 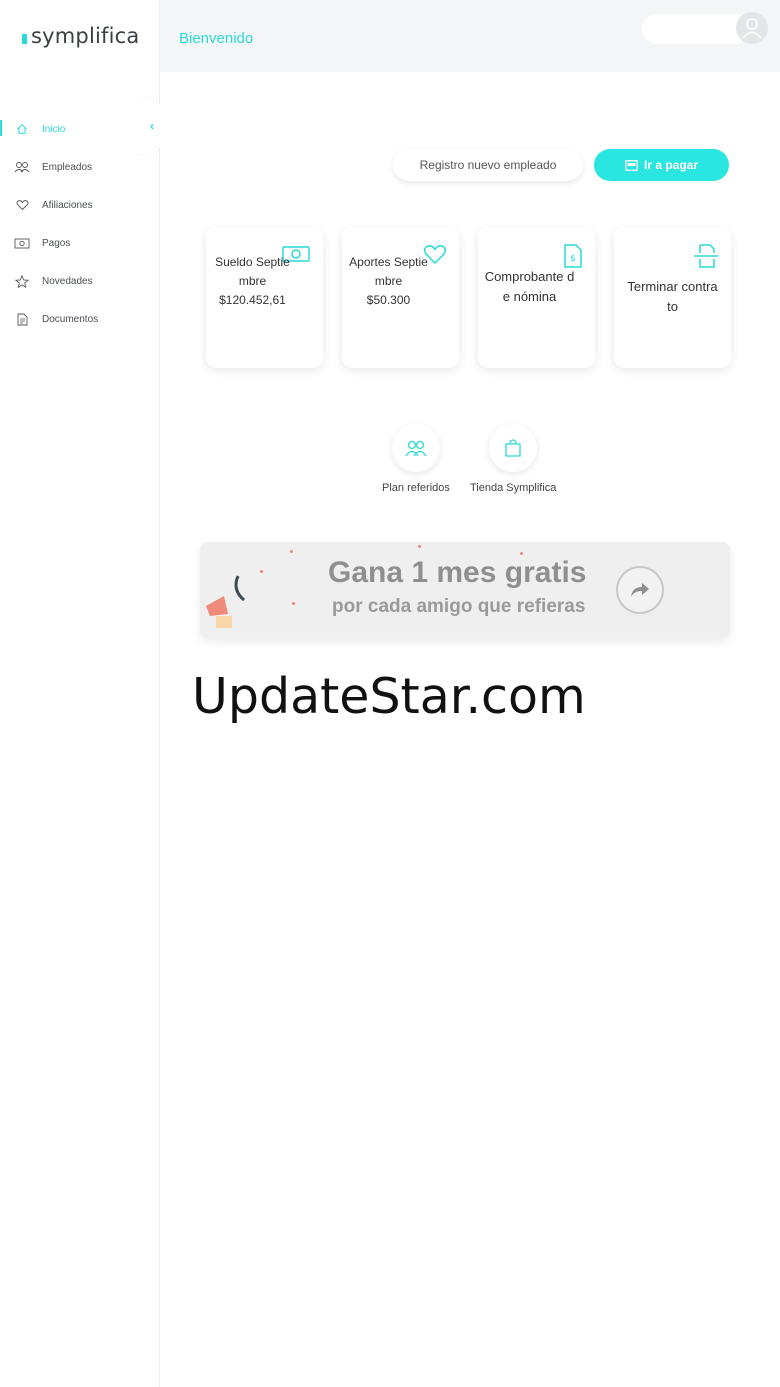 I want to click on register-employee-button: Registro nuevo empleado, so click(x=488, y=165).